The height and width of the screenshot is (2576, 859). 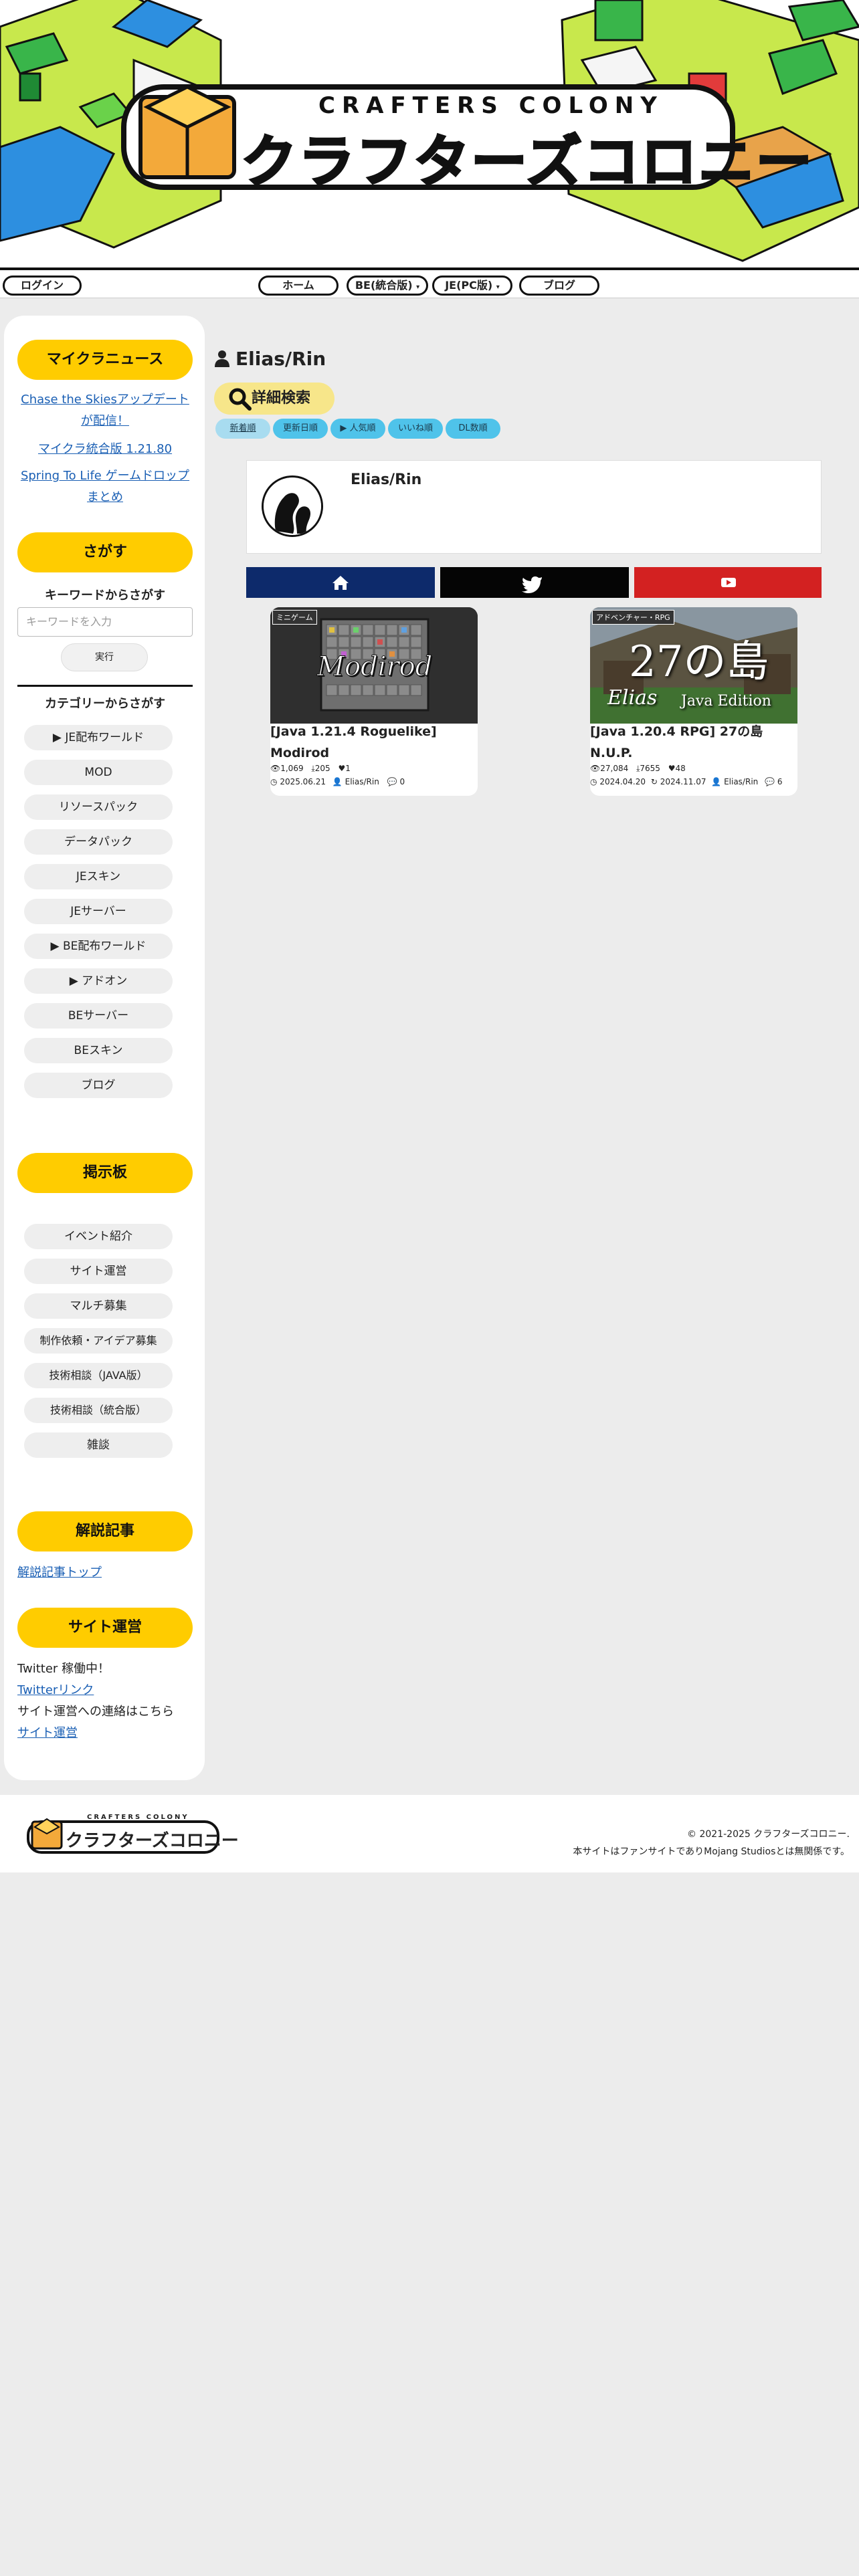 I want to click on nav-home: ホーム, so click(x=299, y=286).